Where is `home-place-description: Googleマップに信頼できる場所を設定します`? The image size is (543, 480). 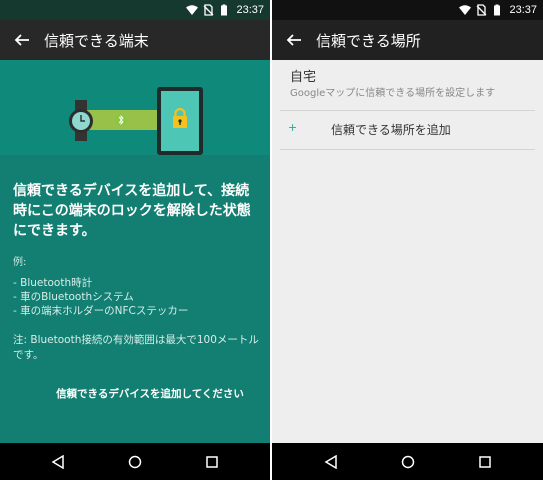
home-place-description: Googleマップに信頼できる場所を設定します is located at coordinates (393, 93).